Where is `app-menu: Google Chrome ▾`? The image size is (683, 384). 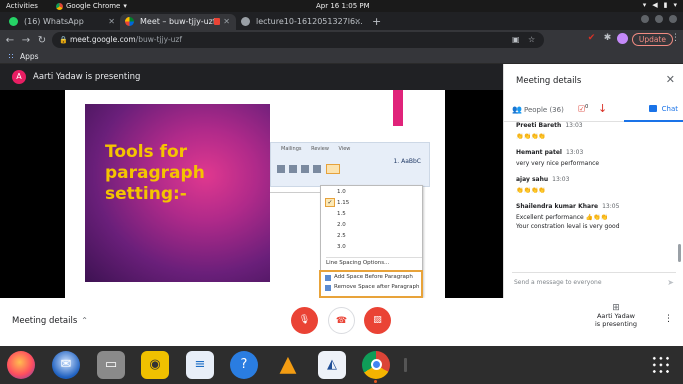 app-menu: Google Chrome ▾ is located at coordinates (91, 6).